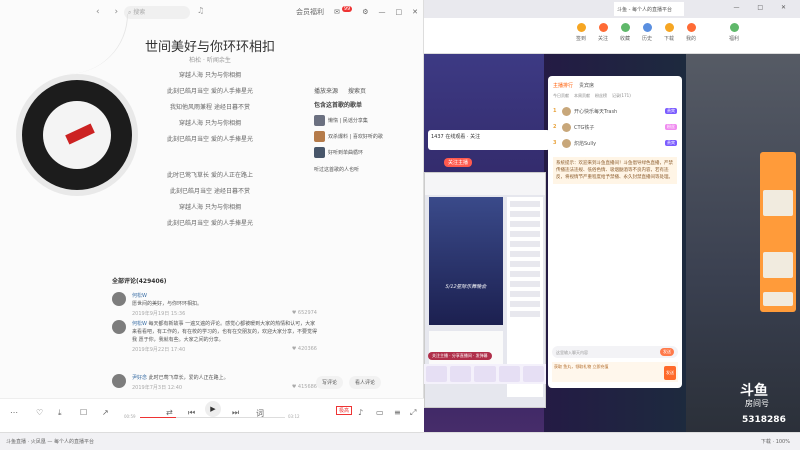  What do you see at coordinates (615, 127) in the screenshot?
I see `rank-row: 2 CTG铁子 粉丝` at bounding box center [615, 127].